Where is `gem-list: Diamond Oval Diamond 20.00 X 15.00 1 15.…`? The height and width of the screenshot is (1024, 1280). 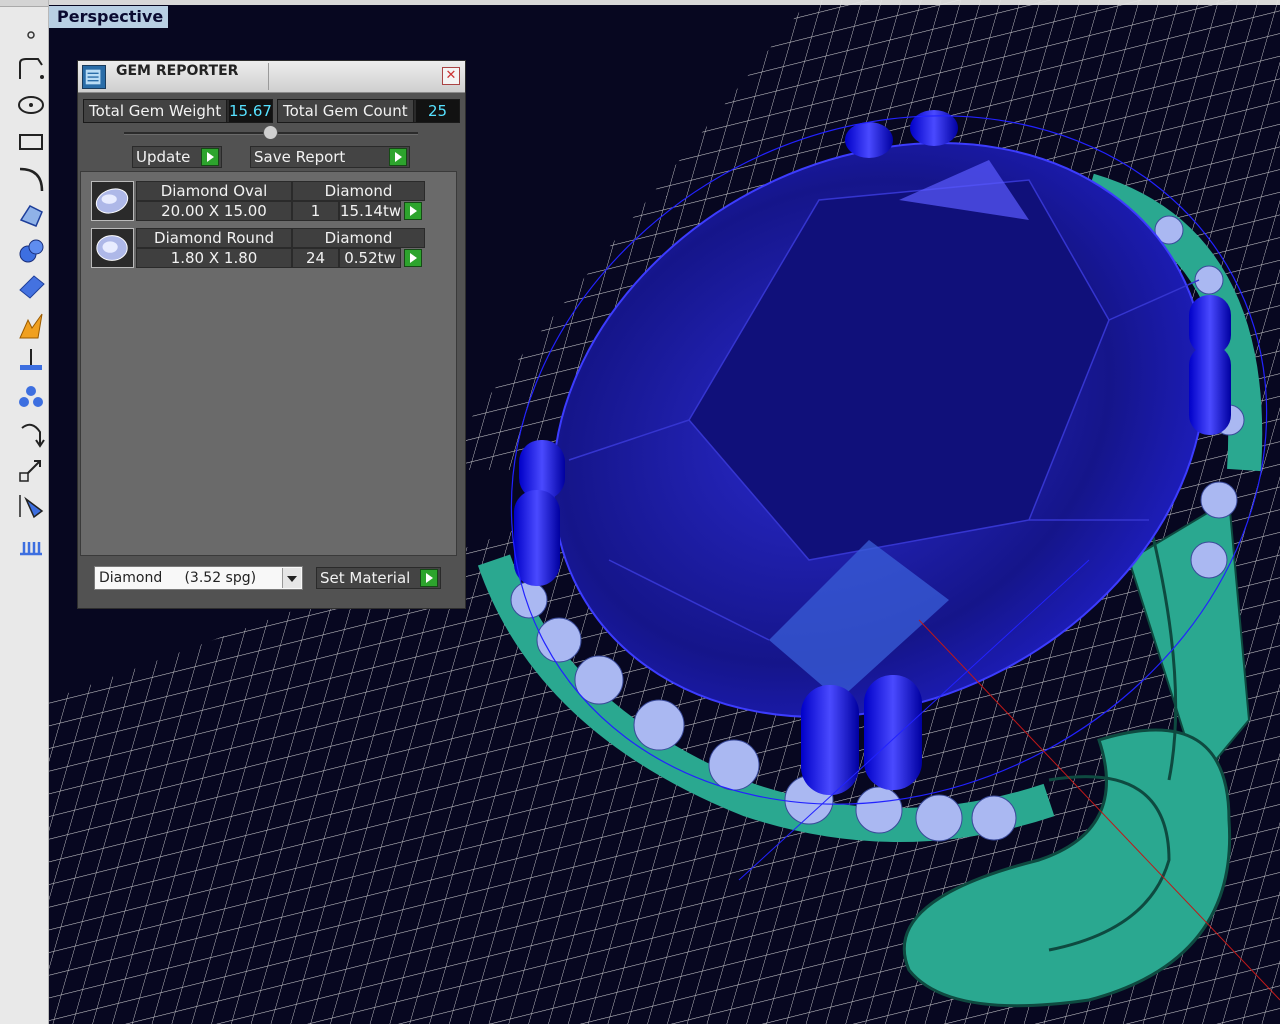 gem-list: Diamond Oval Diamond 20.00 X 15.00 1 15.… is located at coordinates (268, 363).